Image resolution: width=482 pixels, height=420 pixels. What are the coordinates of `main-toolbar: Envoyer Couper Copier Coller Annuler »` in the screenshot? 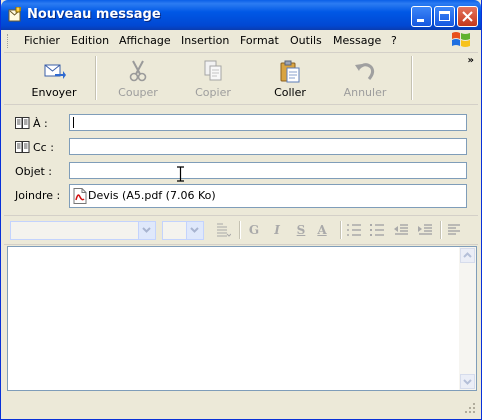 It's located at (241, 79).